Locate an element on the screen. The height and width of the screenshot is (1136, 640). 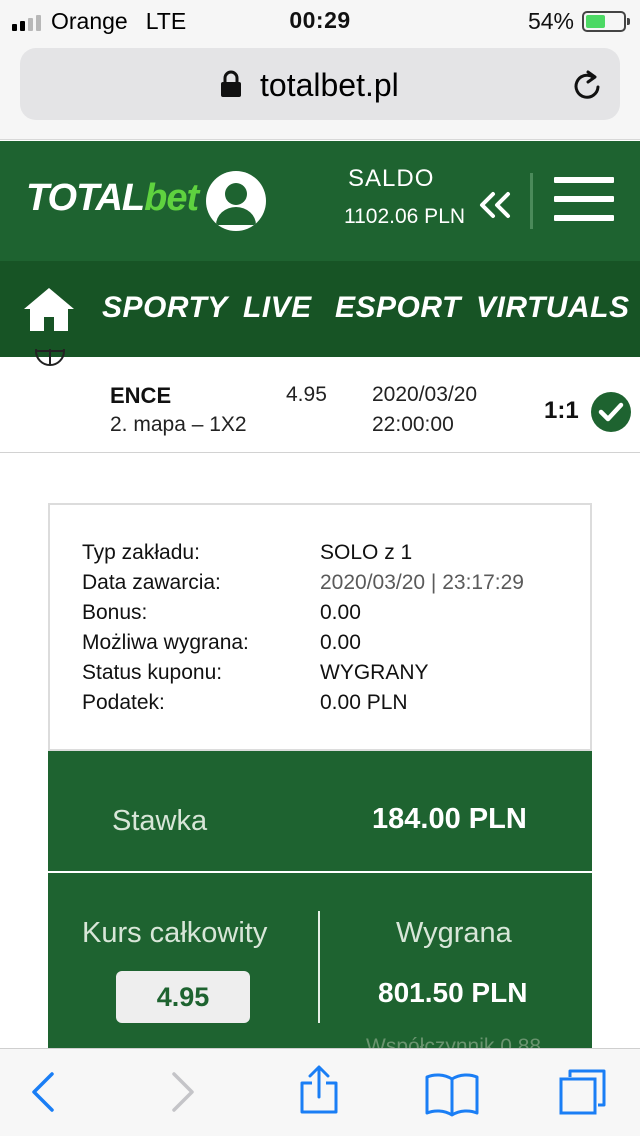
tabs-icon is located at coordinates (583, 1092).